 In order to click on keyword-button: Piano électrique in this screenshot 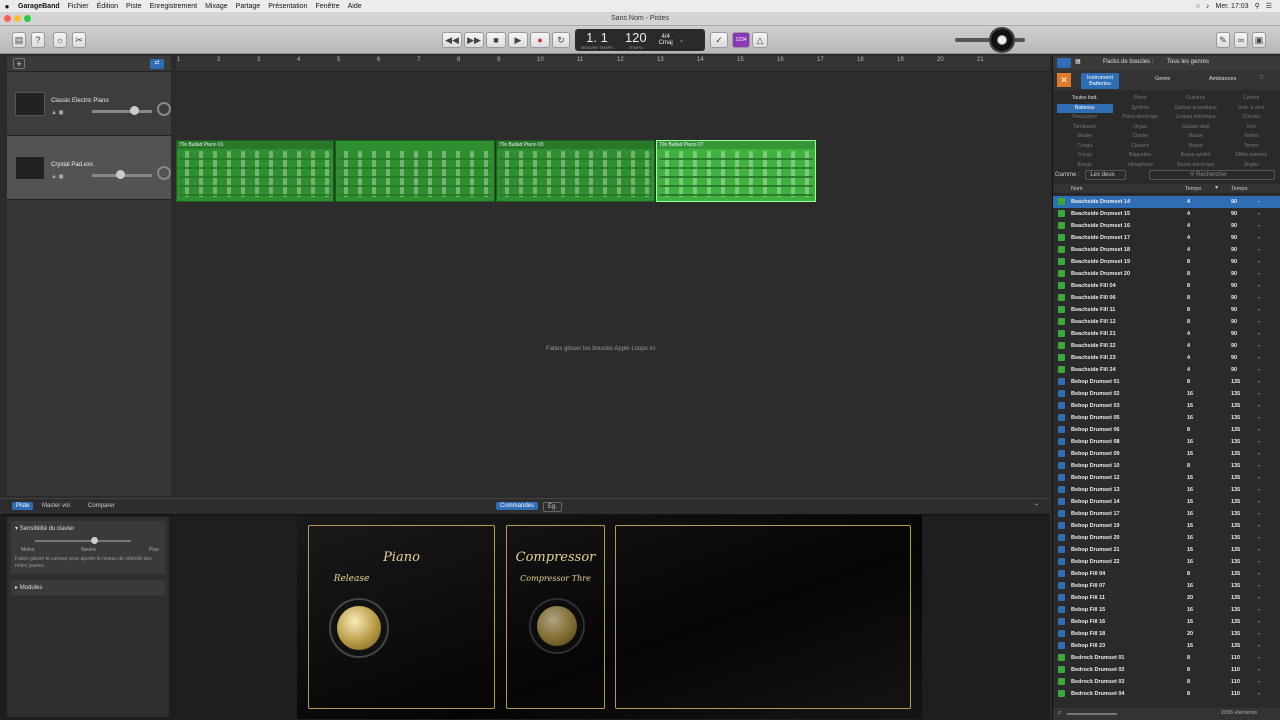, I will do `click(1141, 118)`.